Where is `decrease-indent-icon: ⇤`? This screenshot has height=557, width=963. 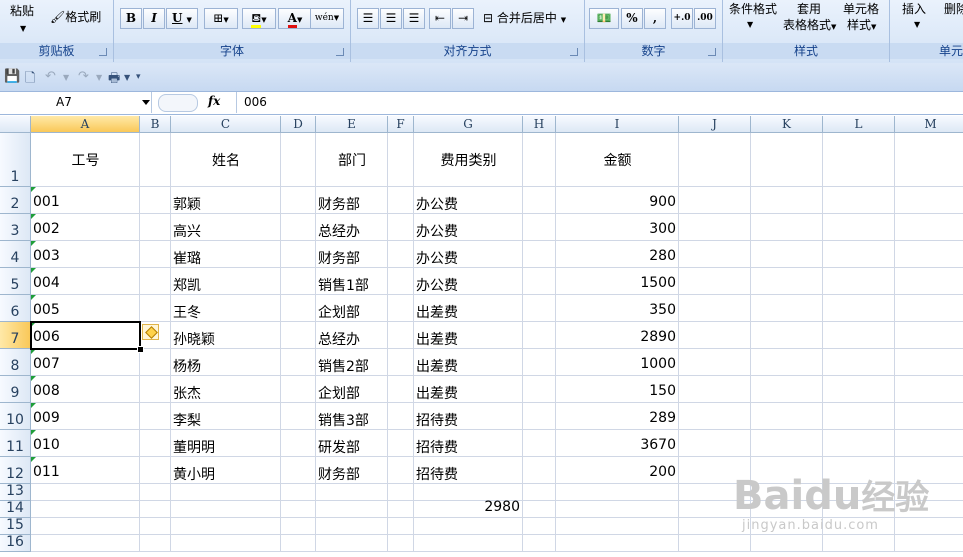
decrease-indent-icon: ⇤ is located at coordinates (440, 18).